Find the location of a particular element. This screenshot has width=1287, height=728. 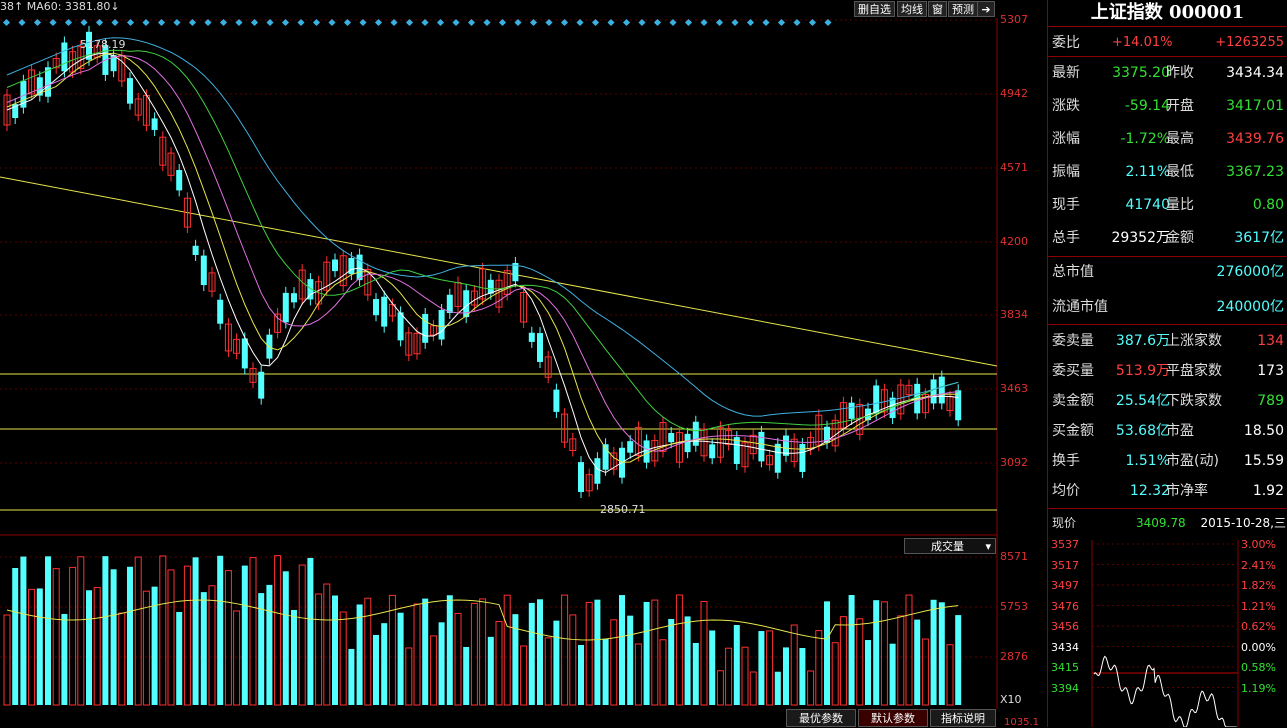

exit-icon: ➔ is located at coordinates (986, 9).